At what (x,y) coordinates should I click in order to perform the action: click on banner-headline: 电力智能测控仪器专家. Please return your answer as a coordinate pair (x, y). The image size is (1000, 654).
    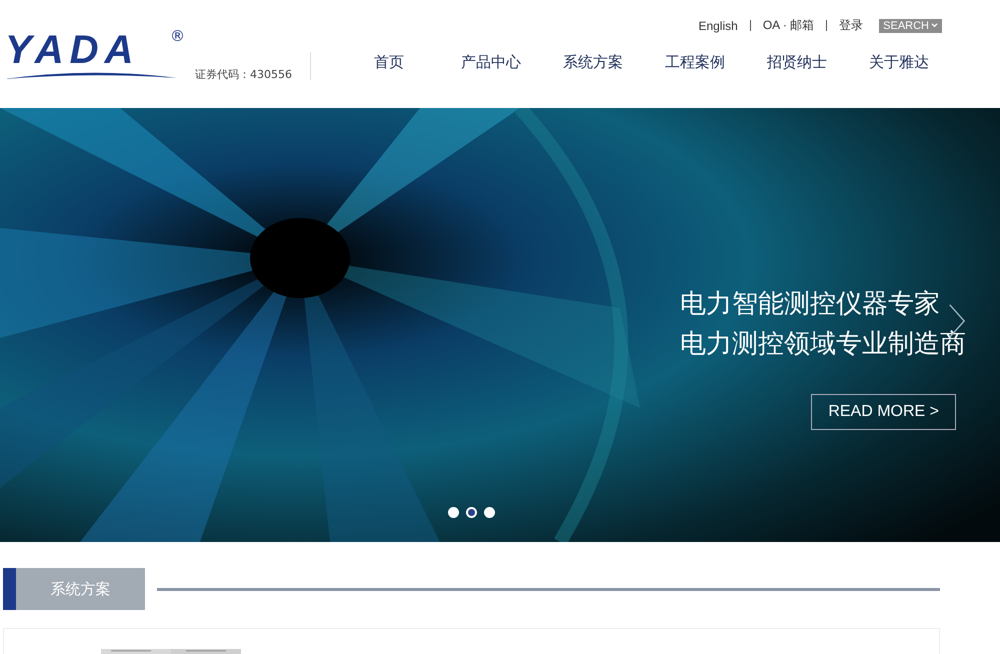
    Looking at the image, I should click on (810, 304).